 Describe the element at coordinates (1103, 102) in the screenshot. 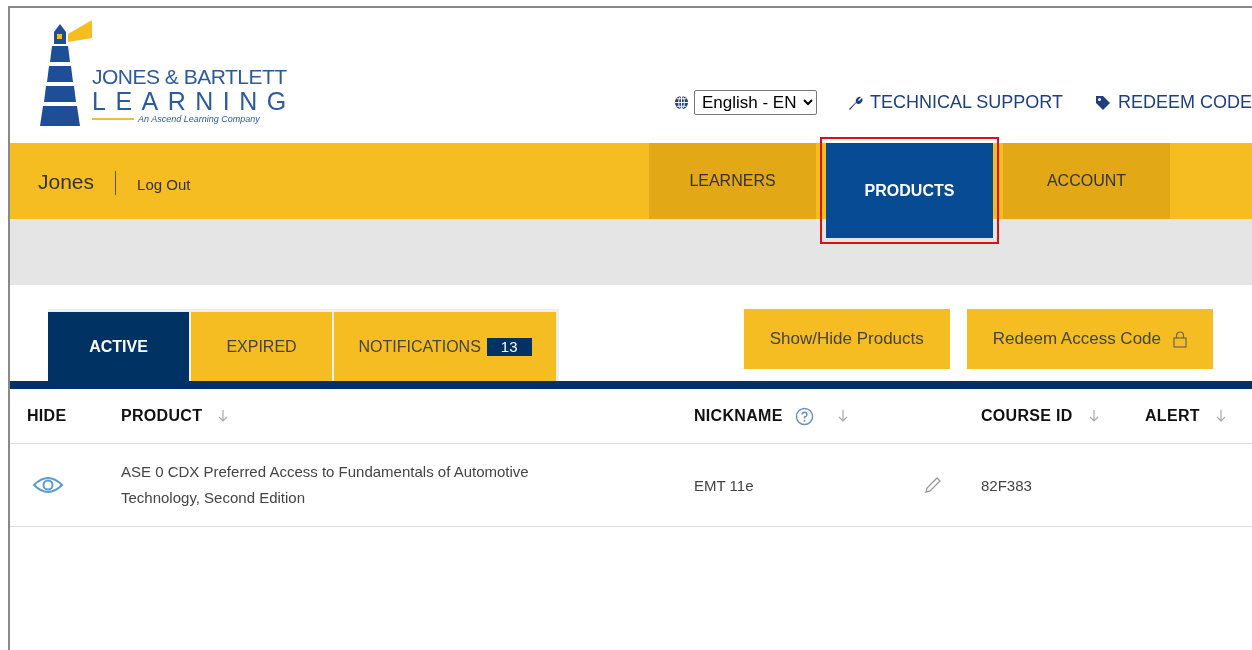

I see `tag-icon` at that location.